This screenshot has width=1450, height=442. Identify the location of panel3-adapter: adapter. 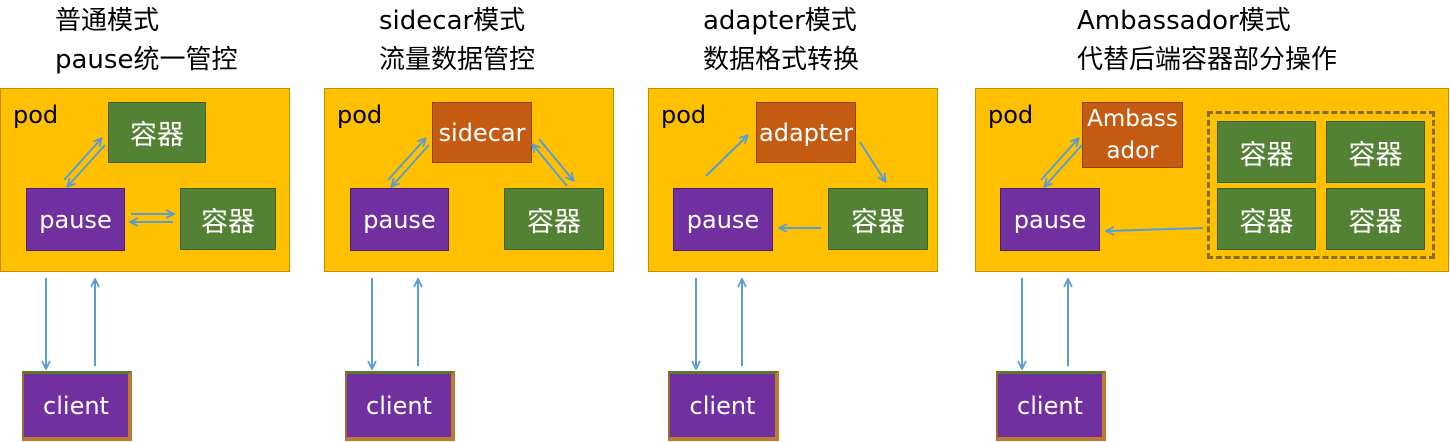
(806, 132).